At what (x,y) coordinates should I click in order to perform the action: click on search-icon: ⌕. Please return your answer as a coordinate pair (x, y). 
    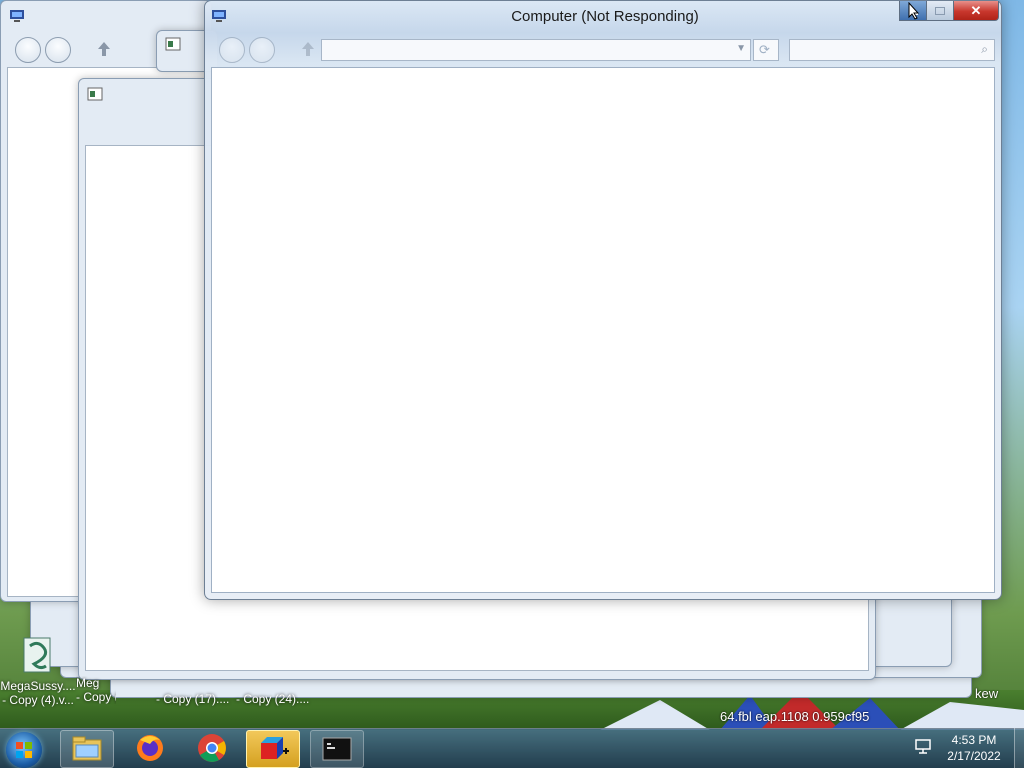
    Looking at the image, I should click on (984, 49).